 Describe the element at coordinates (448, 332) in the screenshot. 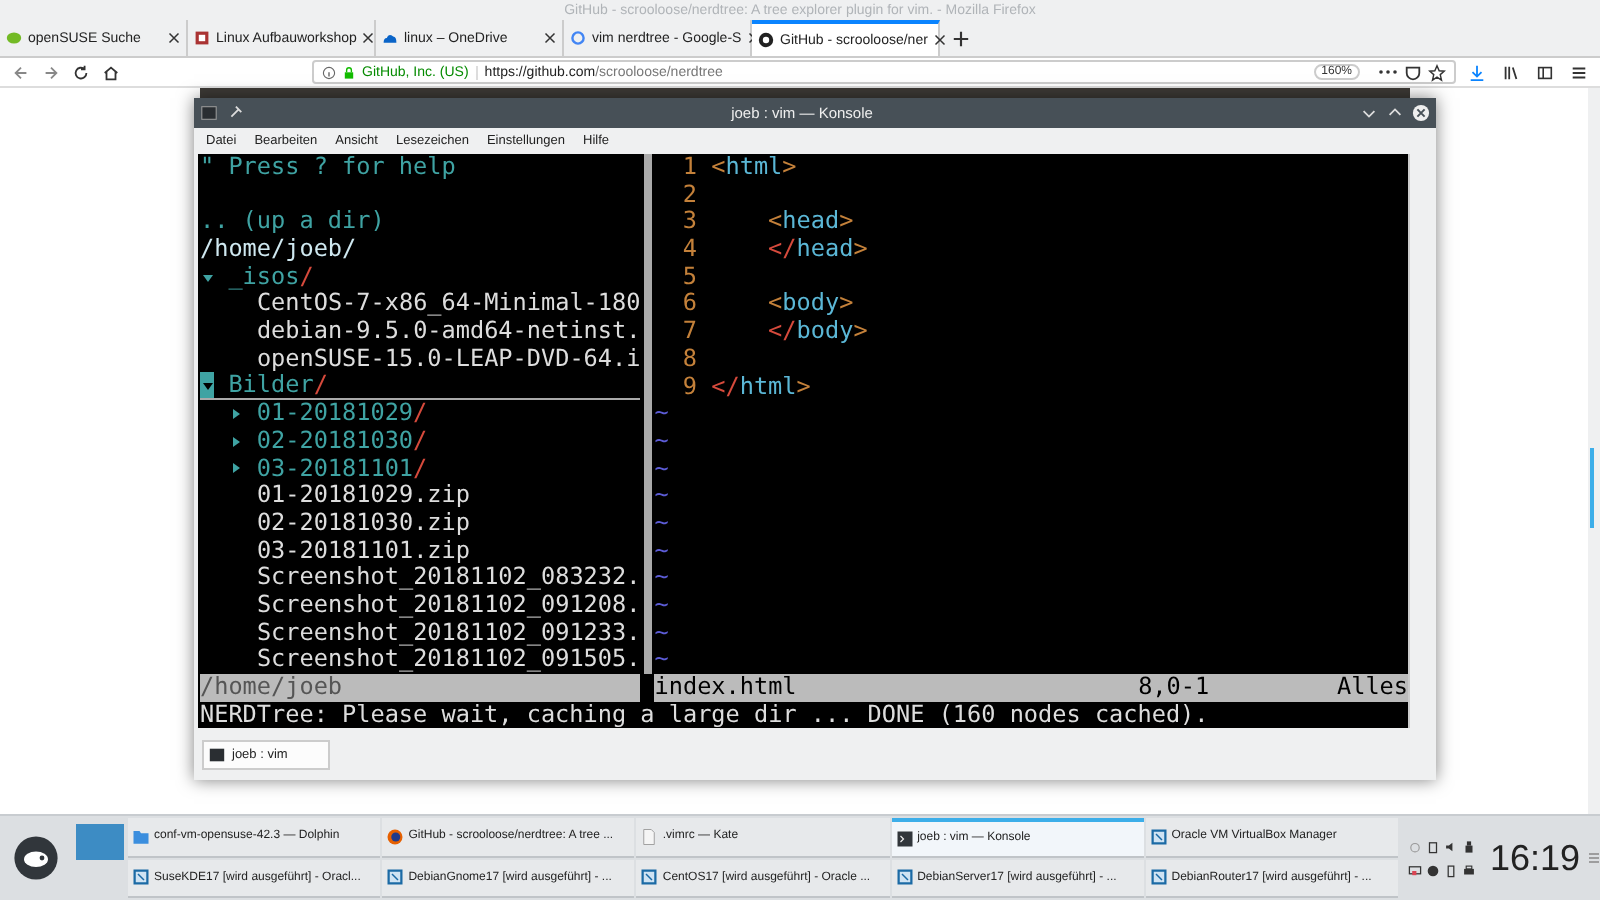

I see `file-entry: debian-9.5.0-amd64-netinst.` at that location.